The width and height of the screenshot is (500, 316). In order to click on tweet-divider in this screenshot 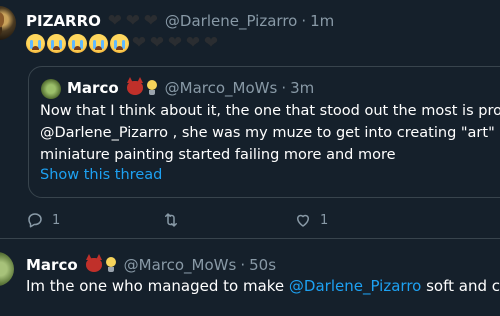, I will do `click(250, 238)`.